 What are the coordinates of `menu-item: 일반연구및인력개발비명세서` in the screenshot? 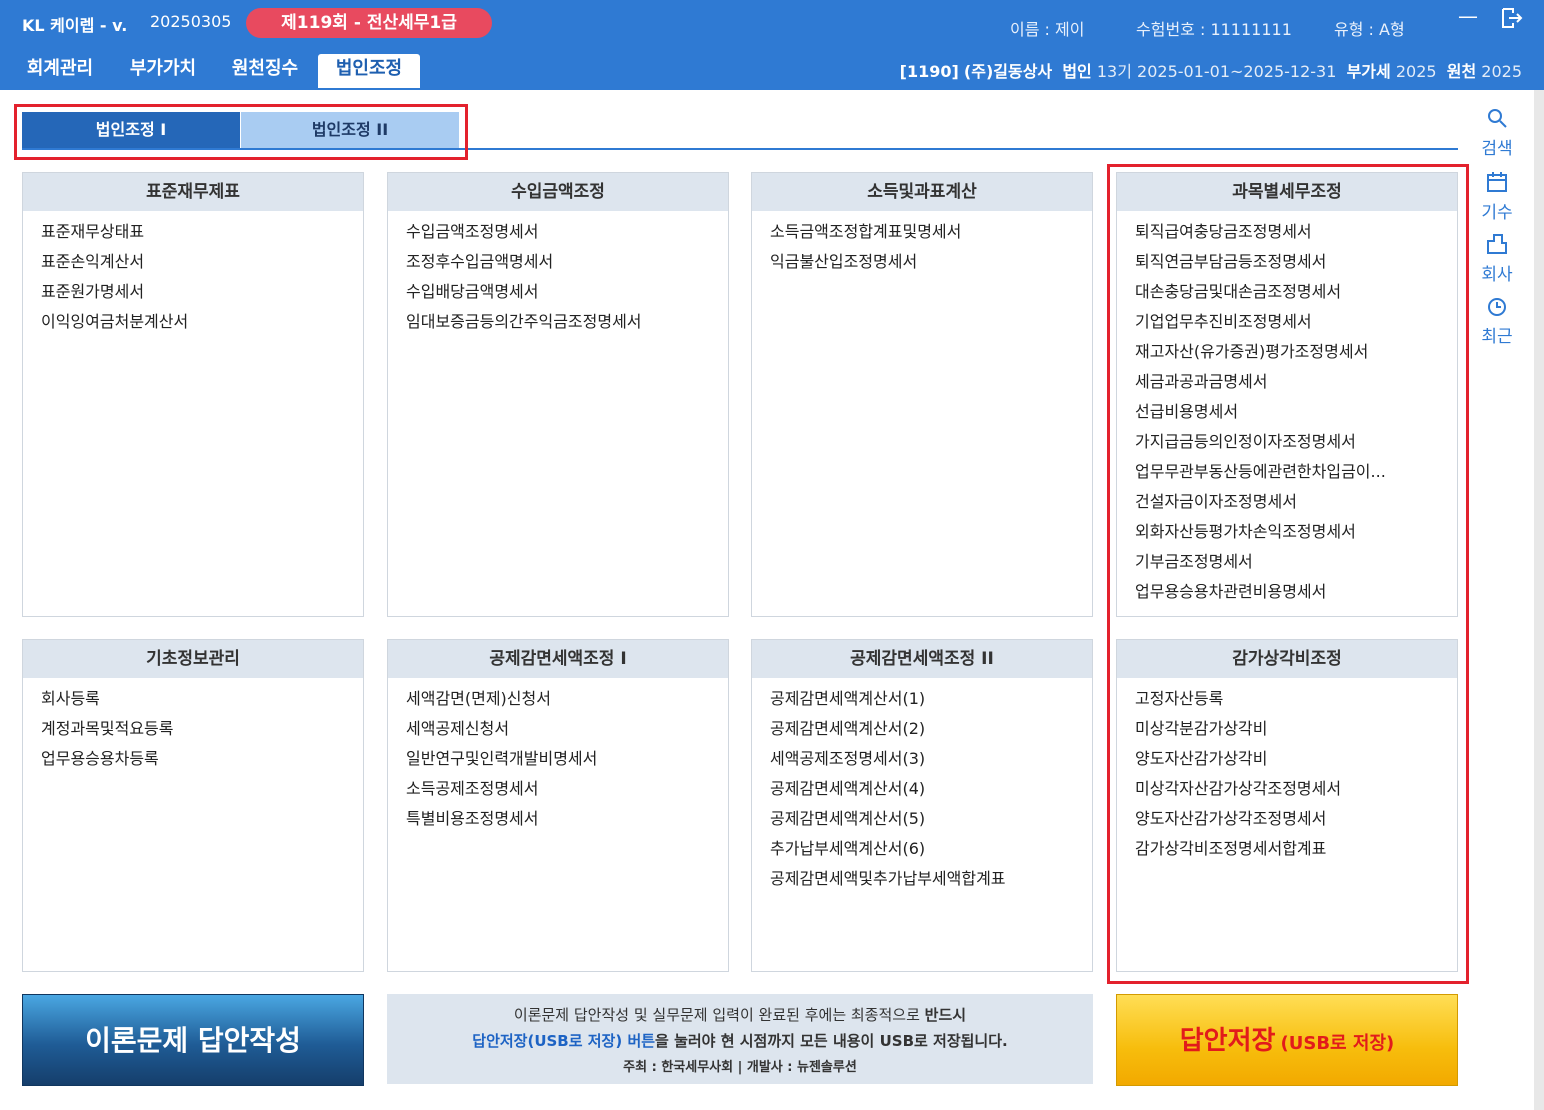 It's located at (567, 759).